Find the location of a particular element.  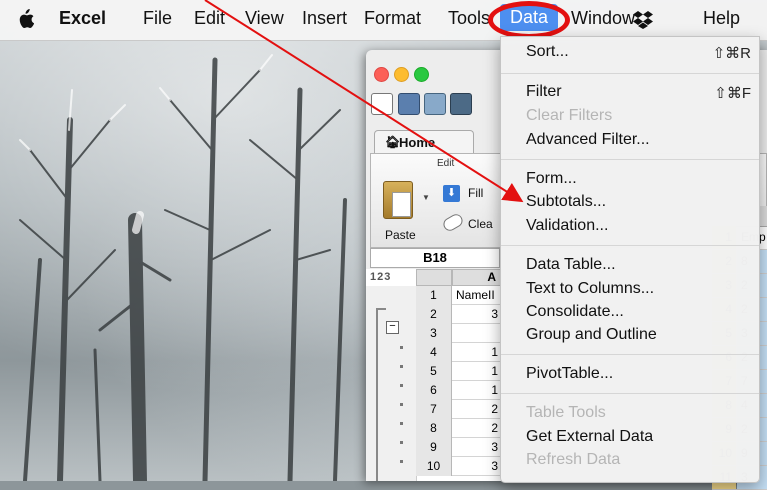

template-gallery-icon is located at coordinates (409, 104).